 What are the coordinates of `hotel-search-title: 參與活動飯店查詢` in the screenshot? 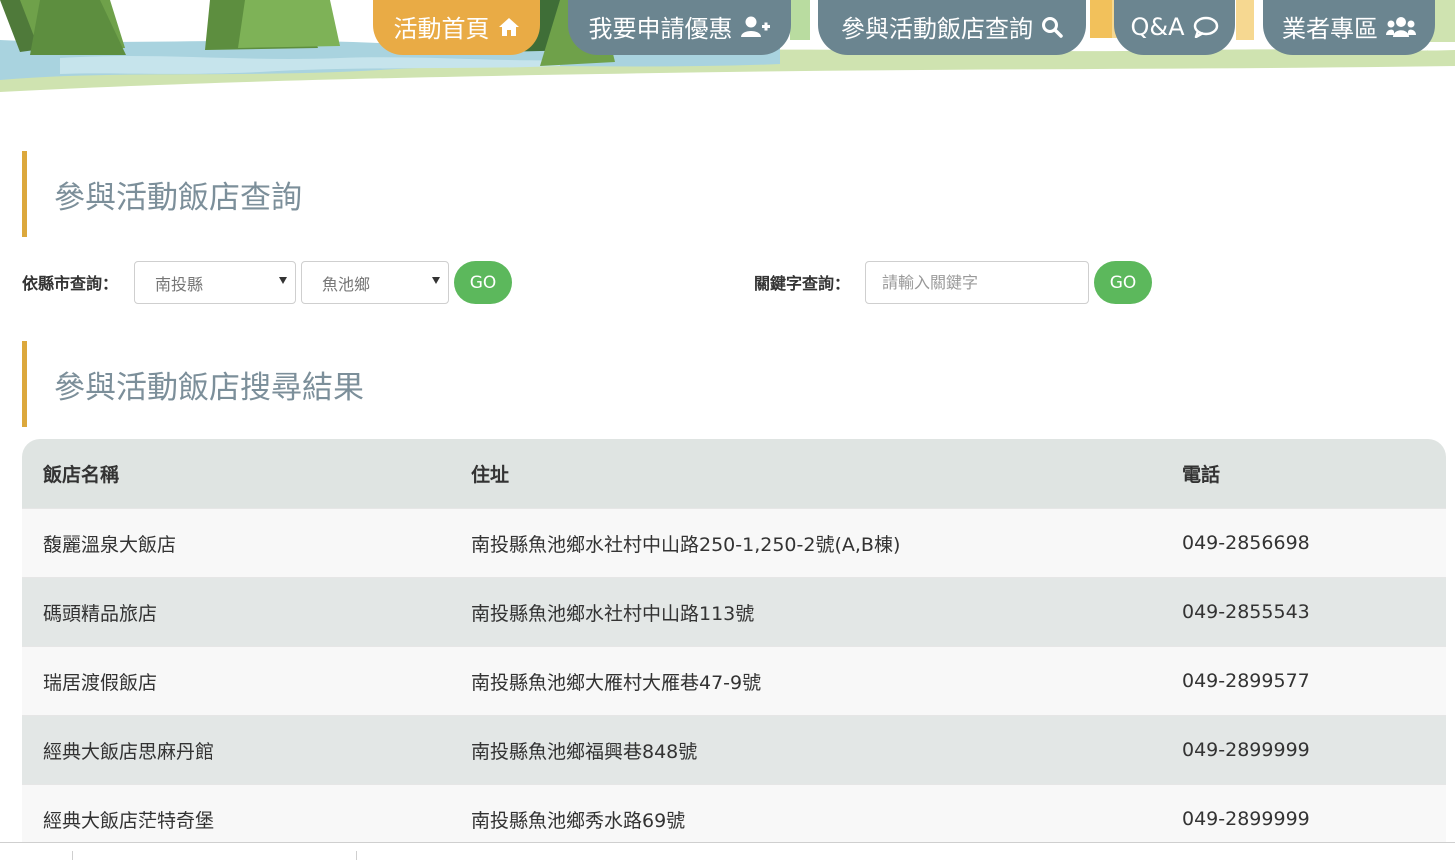 It's located at (162, 194).